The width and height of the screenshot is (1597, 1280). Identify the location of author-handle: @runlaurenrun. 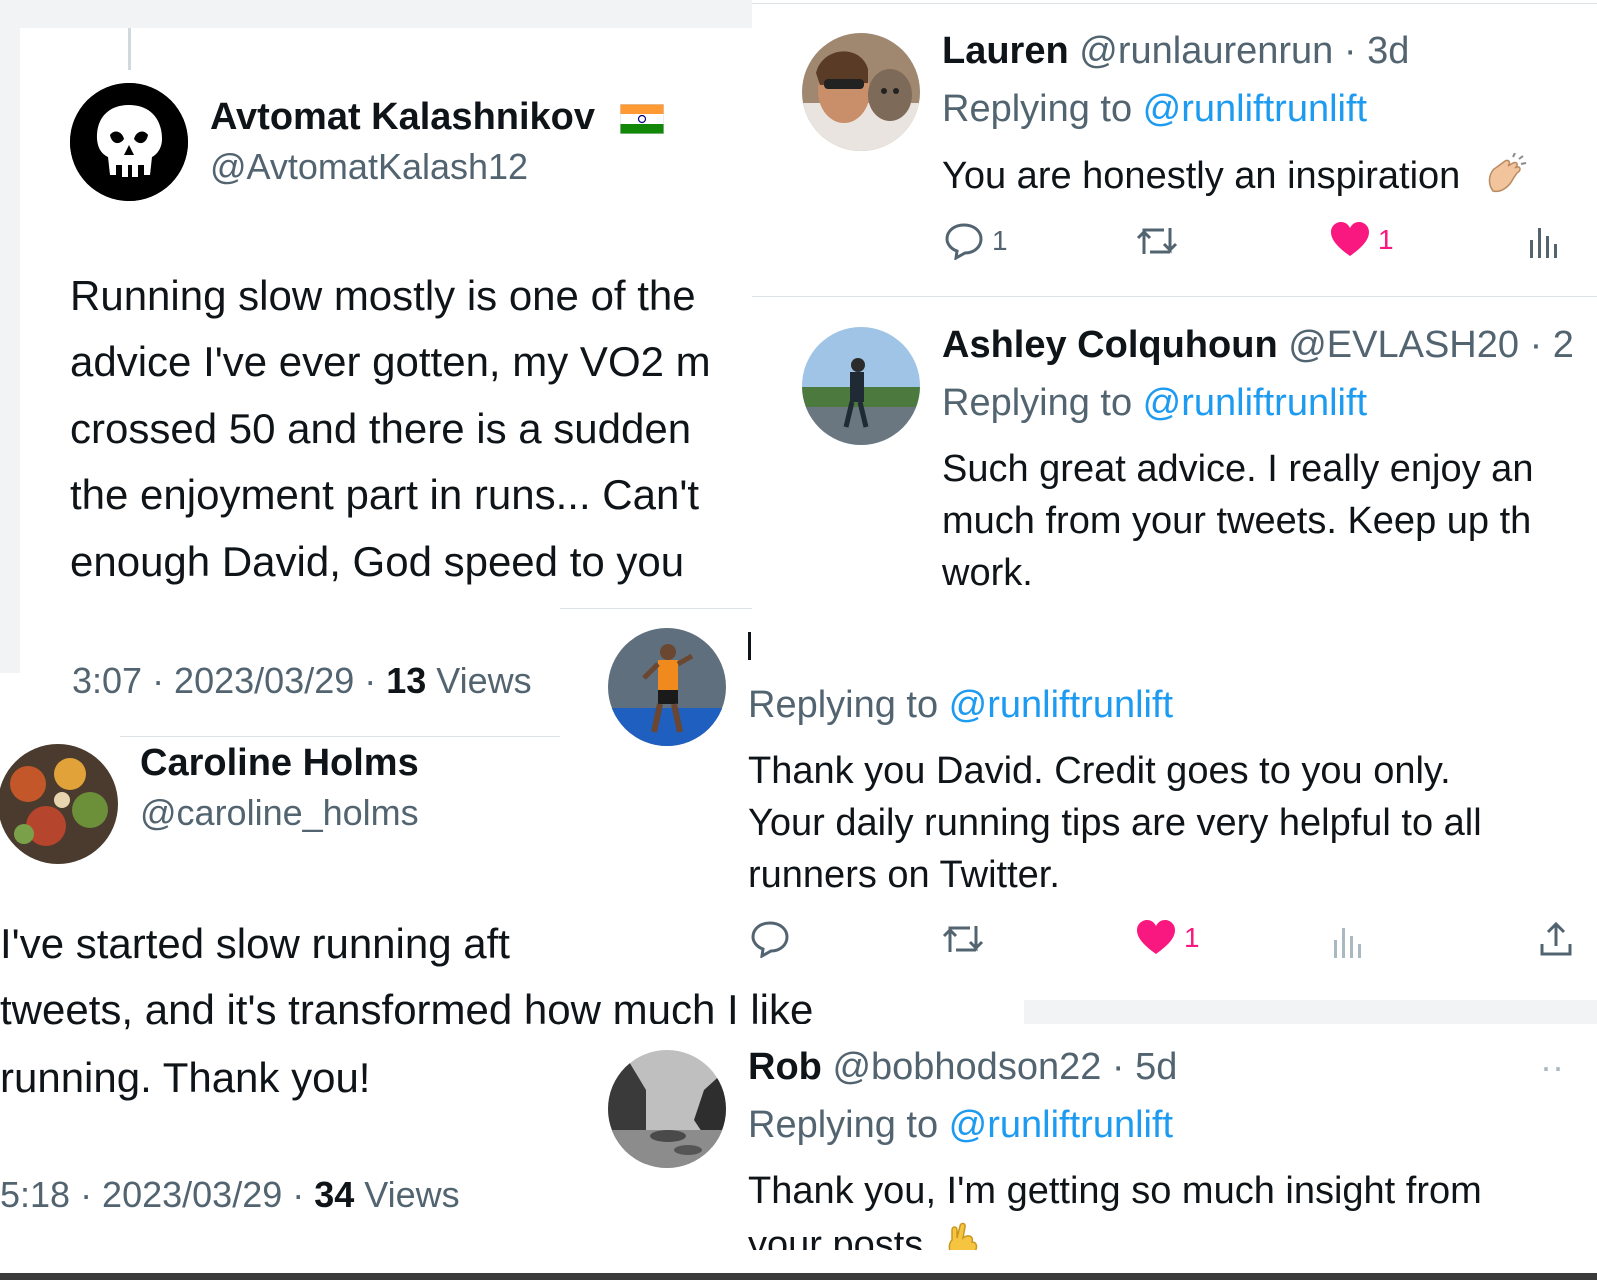
(1206, 51).